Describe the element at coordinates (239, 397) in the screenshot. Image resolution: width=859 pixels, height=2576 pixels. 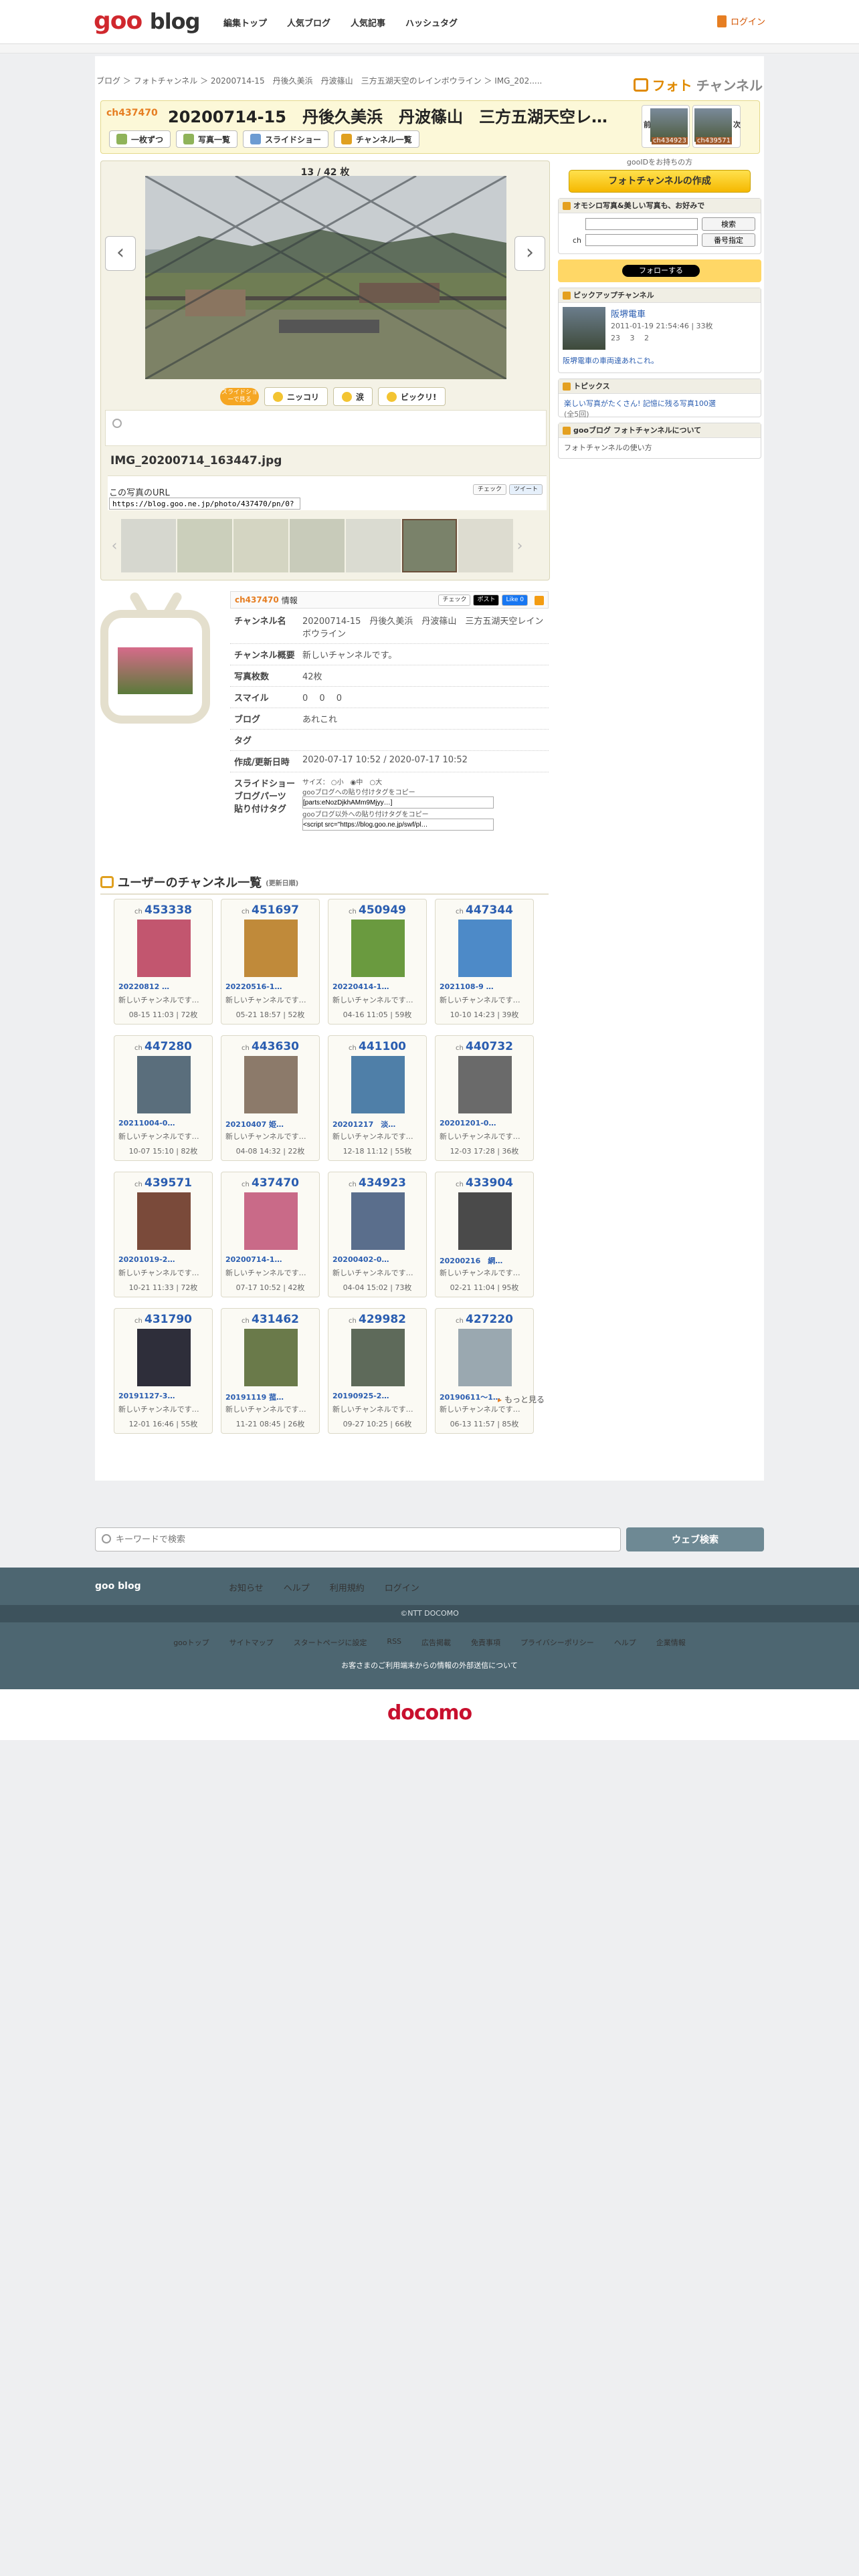
I see `slideshow-badge: スライドショーで見る` at that location.